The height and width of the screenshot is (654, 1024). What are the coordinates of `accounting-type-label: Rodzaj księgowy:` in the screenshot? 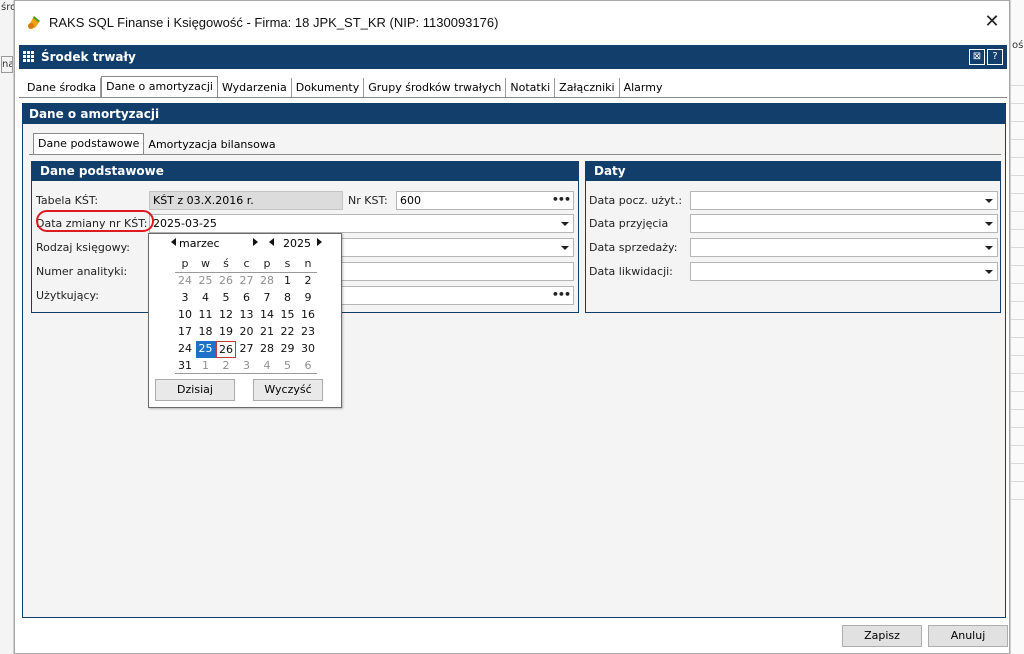 It's located at (83, 247).